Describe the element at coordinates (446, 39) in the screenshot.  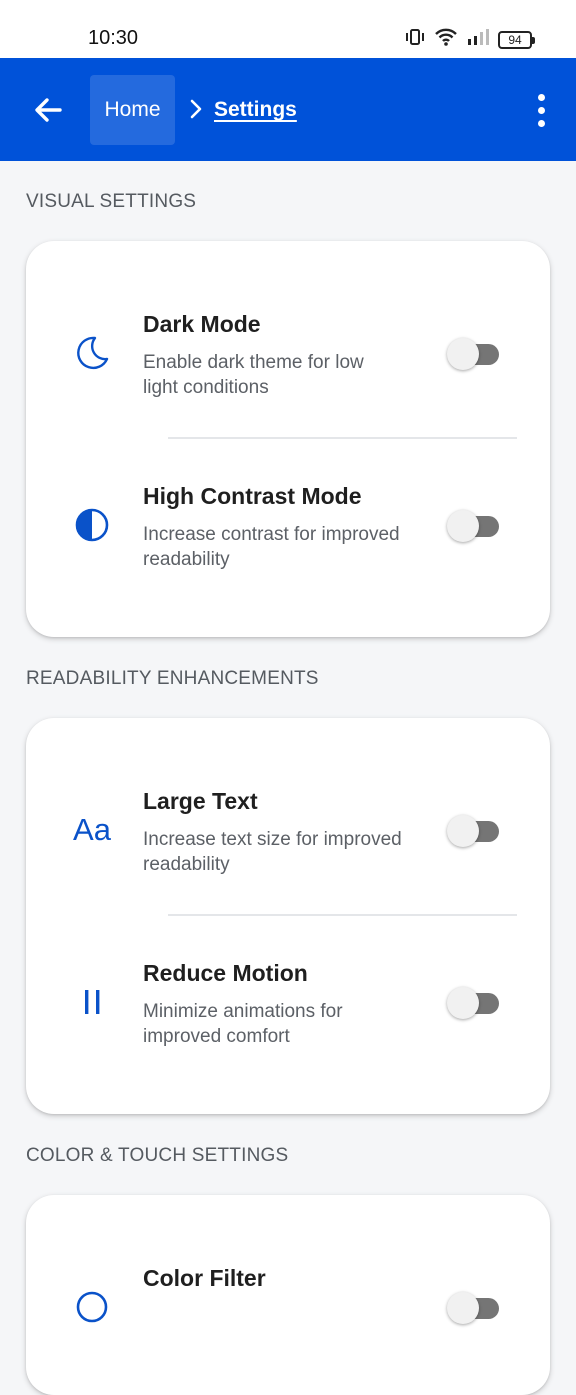
I see `wifi-icon` at that location.